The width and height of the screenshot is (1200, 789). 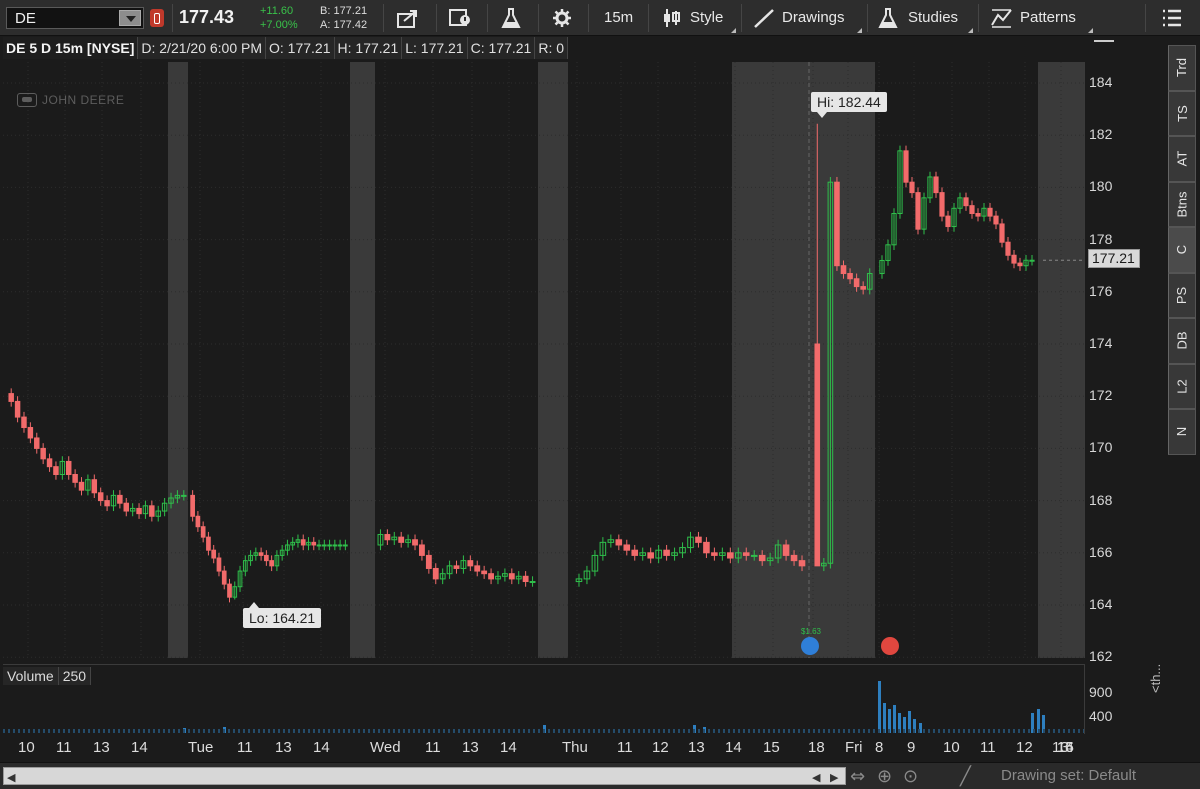 I want to click on style-dropdown-indicator, so click(x=733, y=30).